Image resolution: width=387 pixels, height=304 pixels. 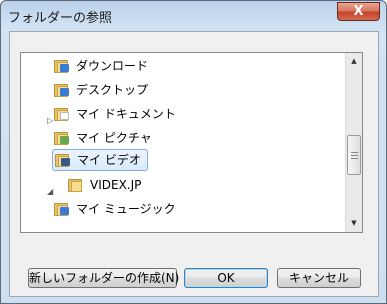 What do you see at coordinates (76, 185) in the screenshot?
I see `folder-icon` at bounding box center [76, 185].